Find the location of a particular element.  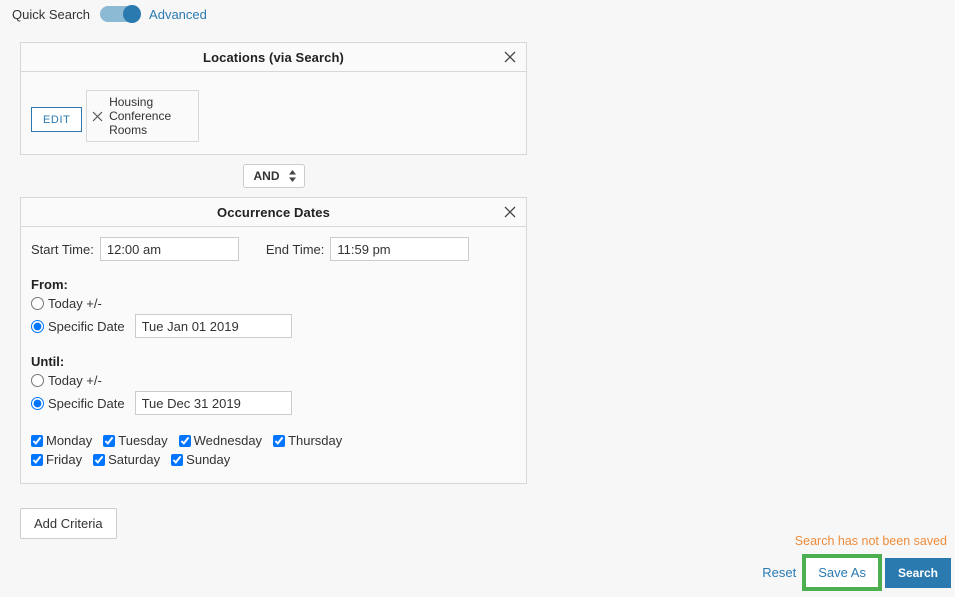

weekday-friday: Friday is located at coordinates (56, 459).